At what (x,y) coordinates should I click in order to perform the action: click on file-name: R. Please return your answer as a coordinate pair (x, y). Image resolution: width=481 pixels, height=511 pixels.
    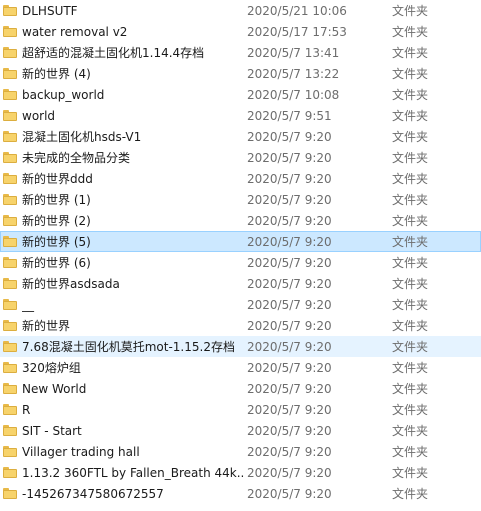
    Looking at the image, I should click on (26, 410).